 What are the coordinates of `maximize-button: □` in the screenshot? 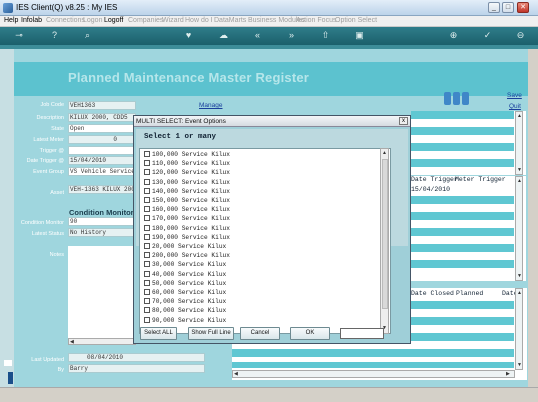 It's located at (508, 7).